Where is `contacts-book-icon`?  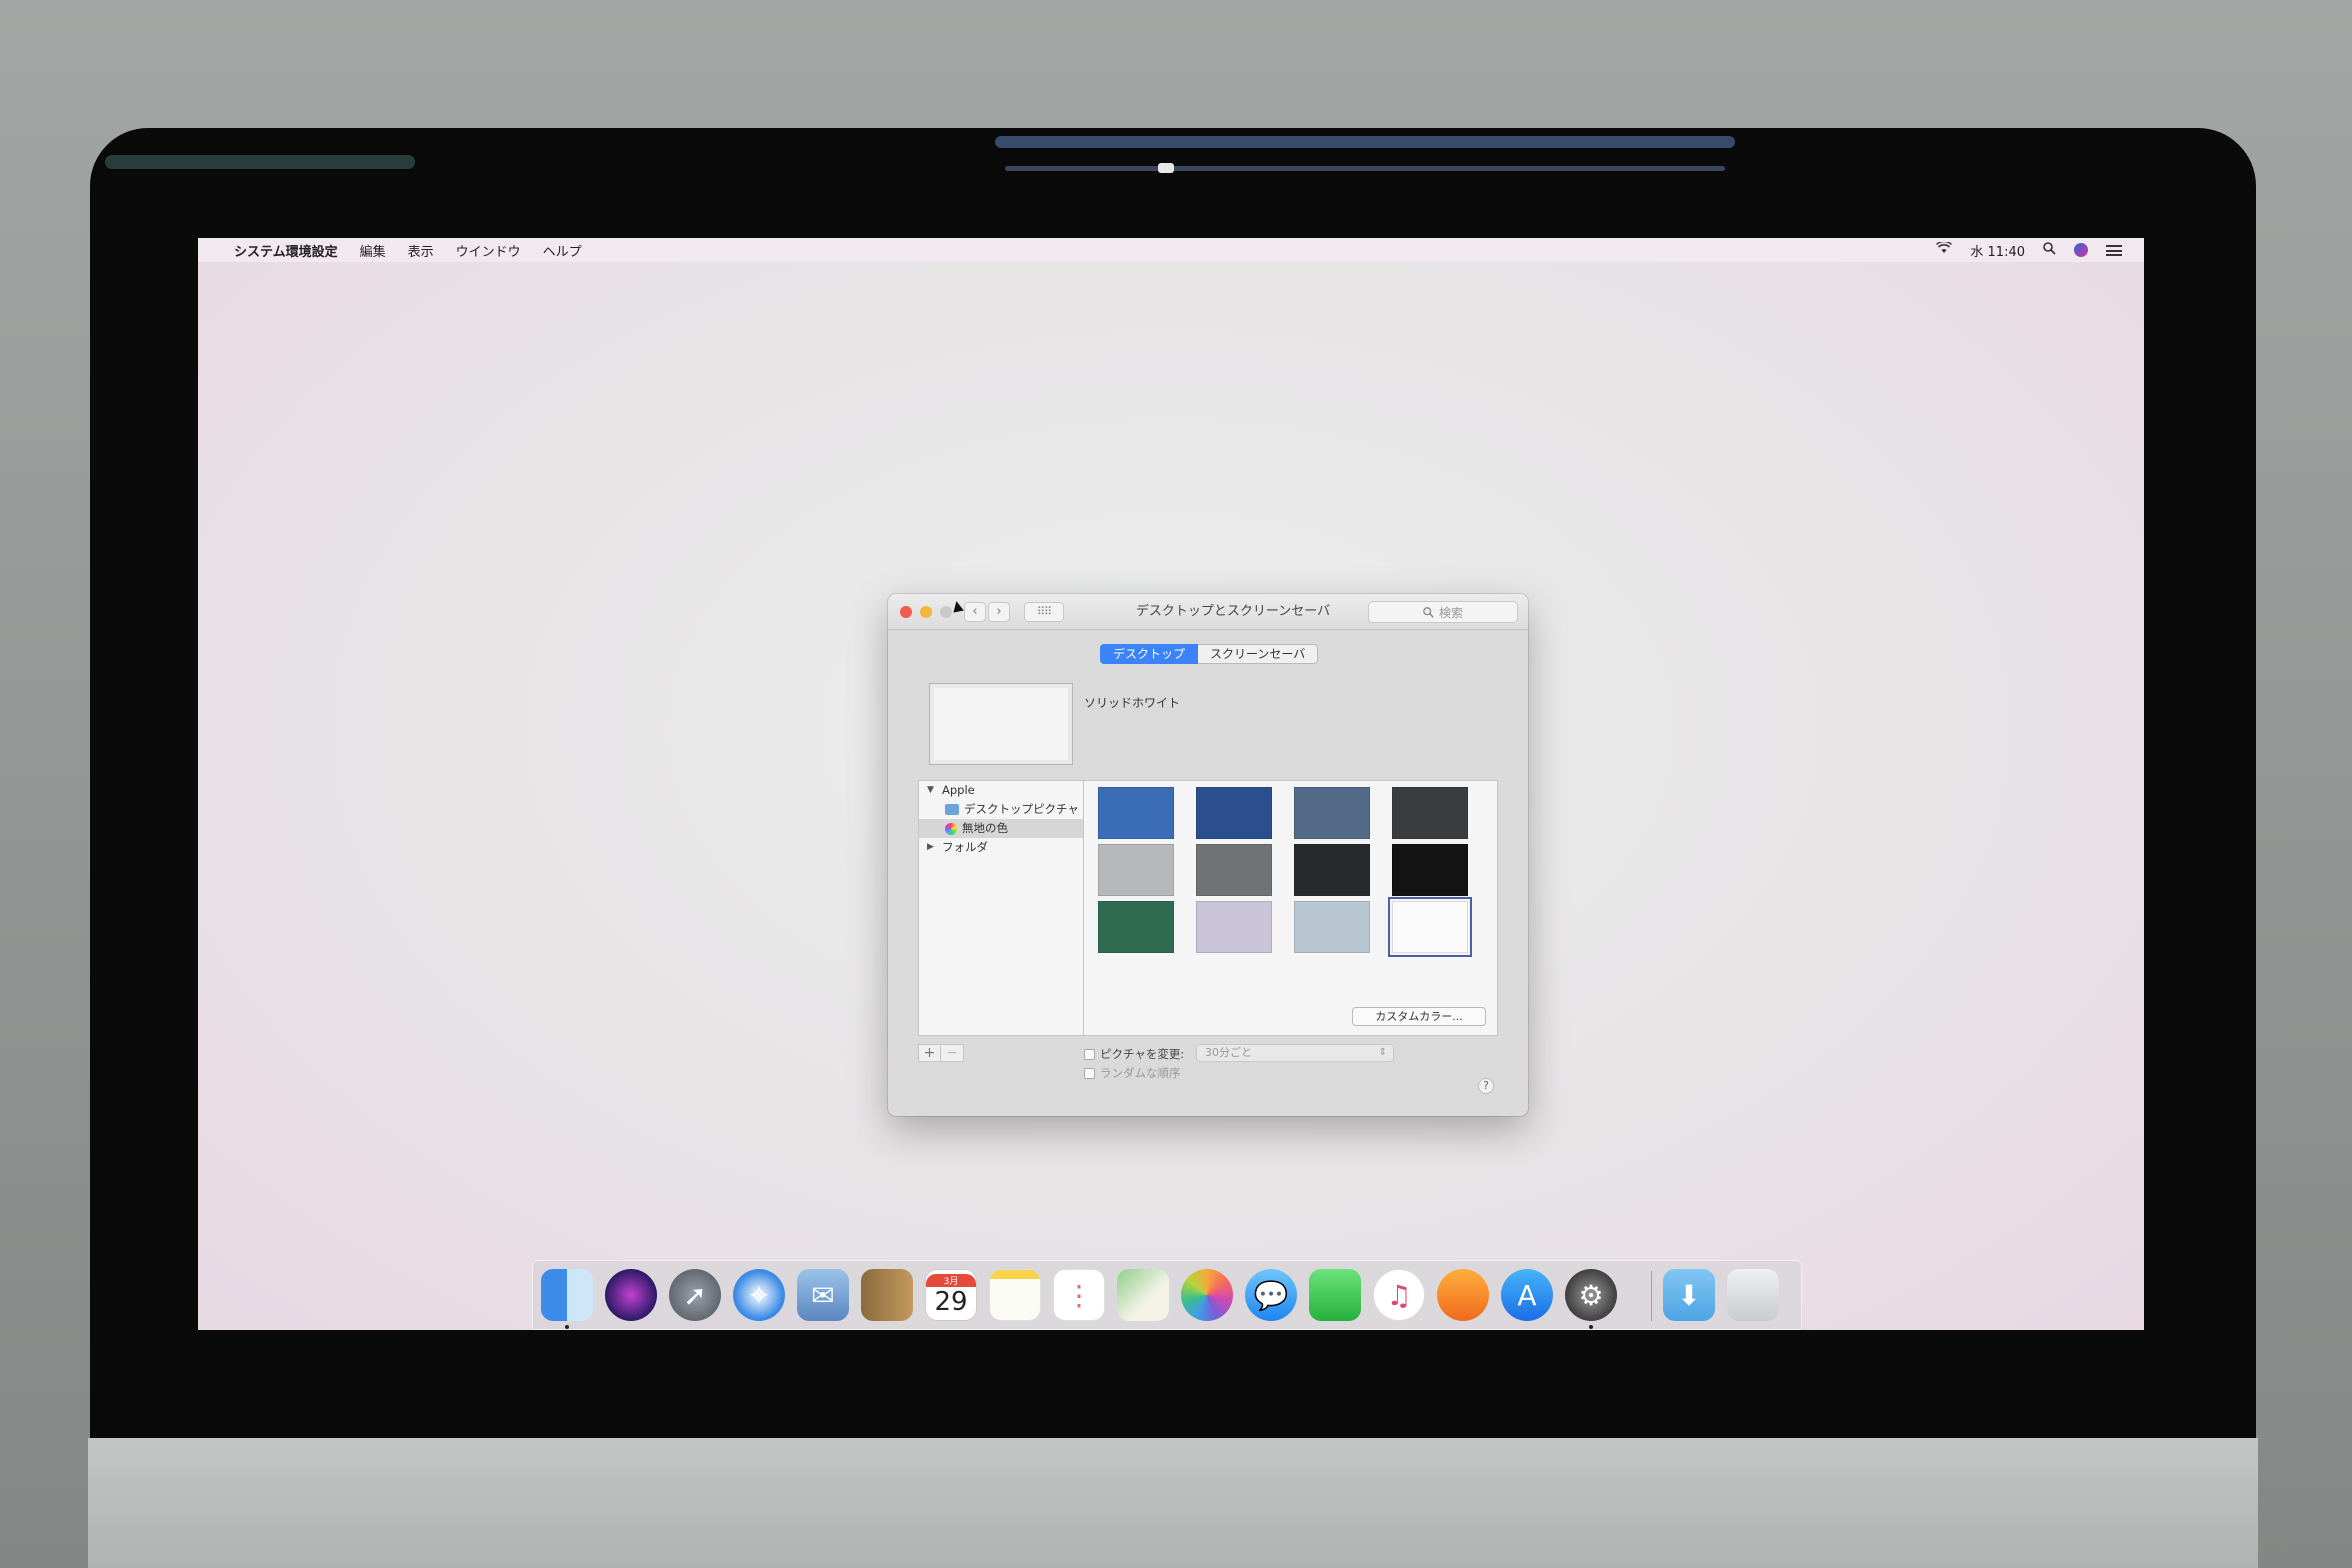
contacts-book-icon is located at coordinates (887, 1295).